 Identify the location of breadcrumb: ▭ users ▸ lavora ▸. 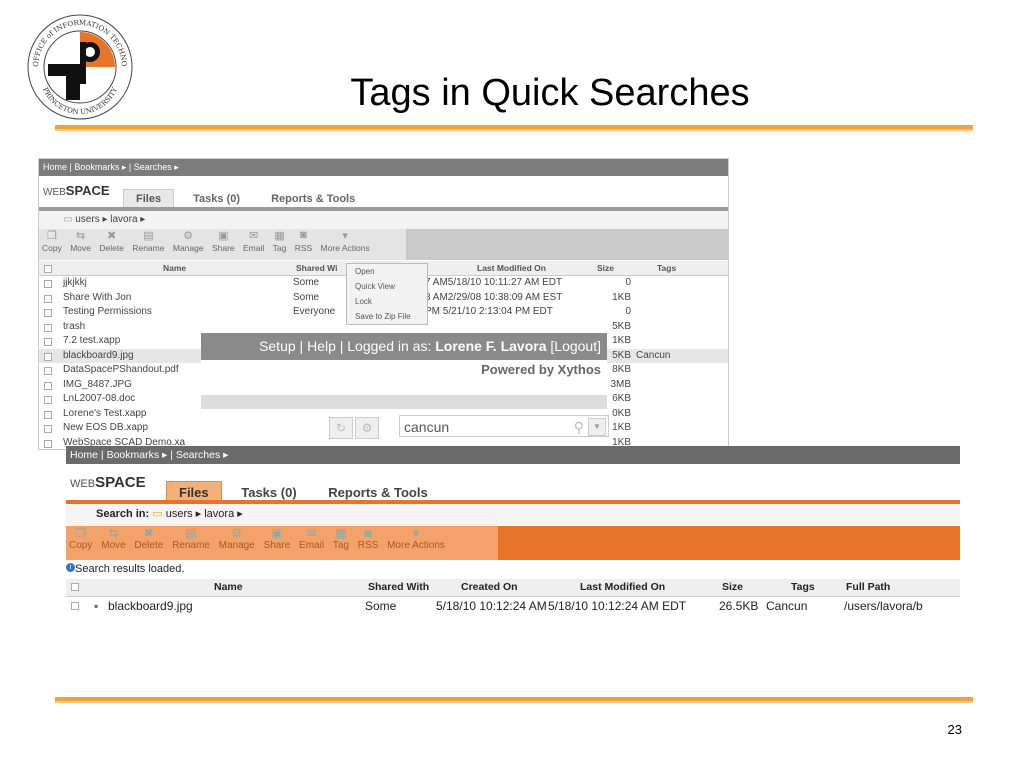
(383, 220).